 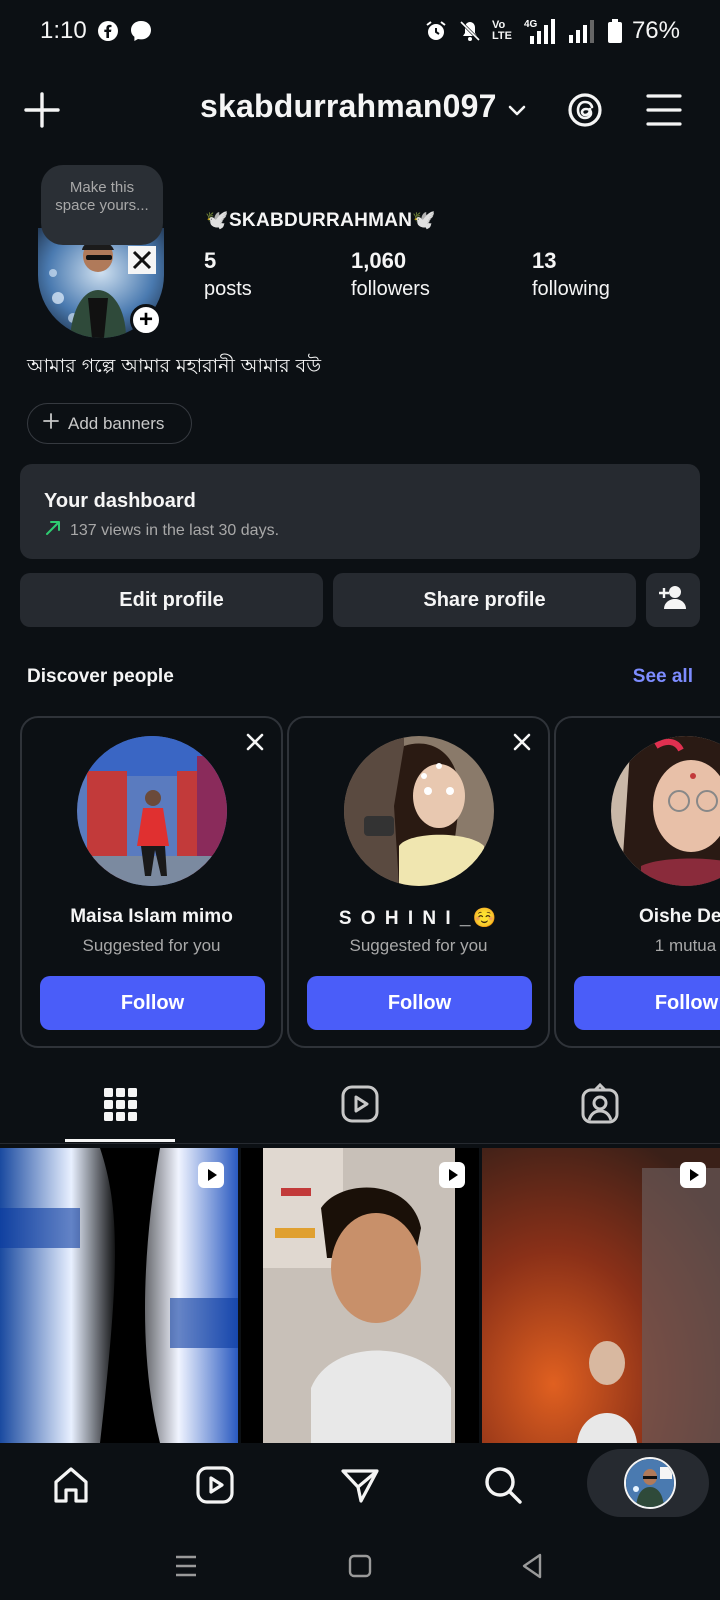 What do you see at coordinates (63, 30) in the screenshot?
I see `clock: 1:10` at bounding box center [63, 30].